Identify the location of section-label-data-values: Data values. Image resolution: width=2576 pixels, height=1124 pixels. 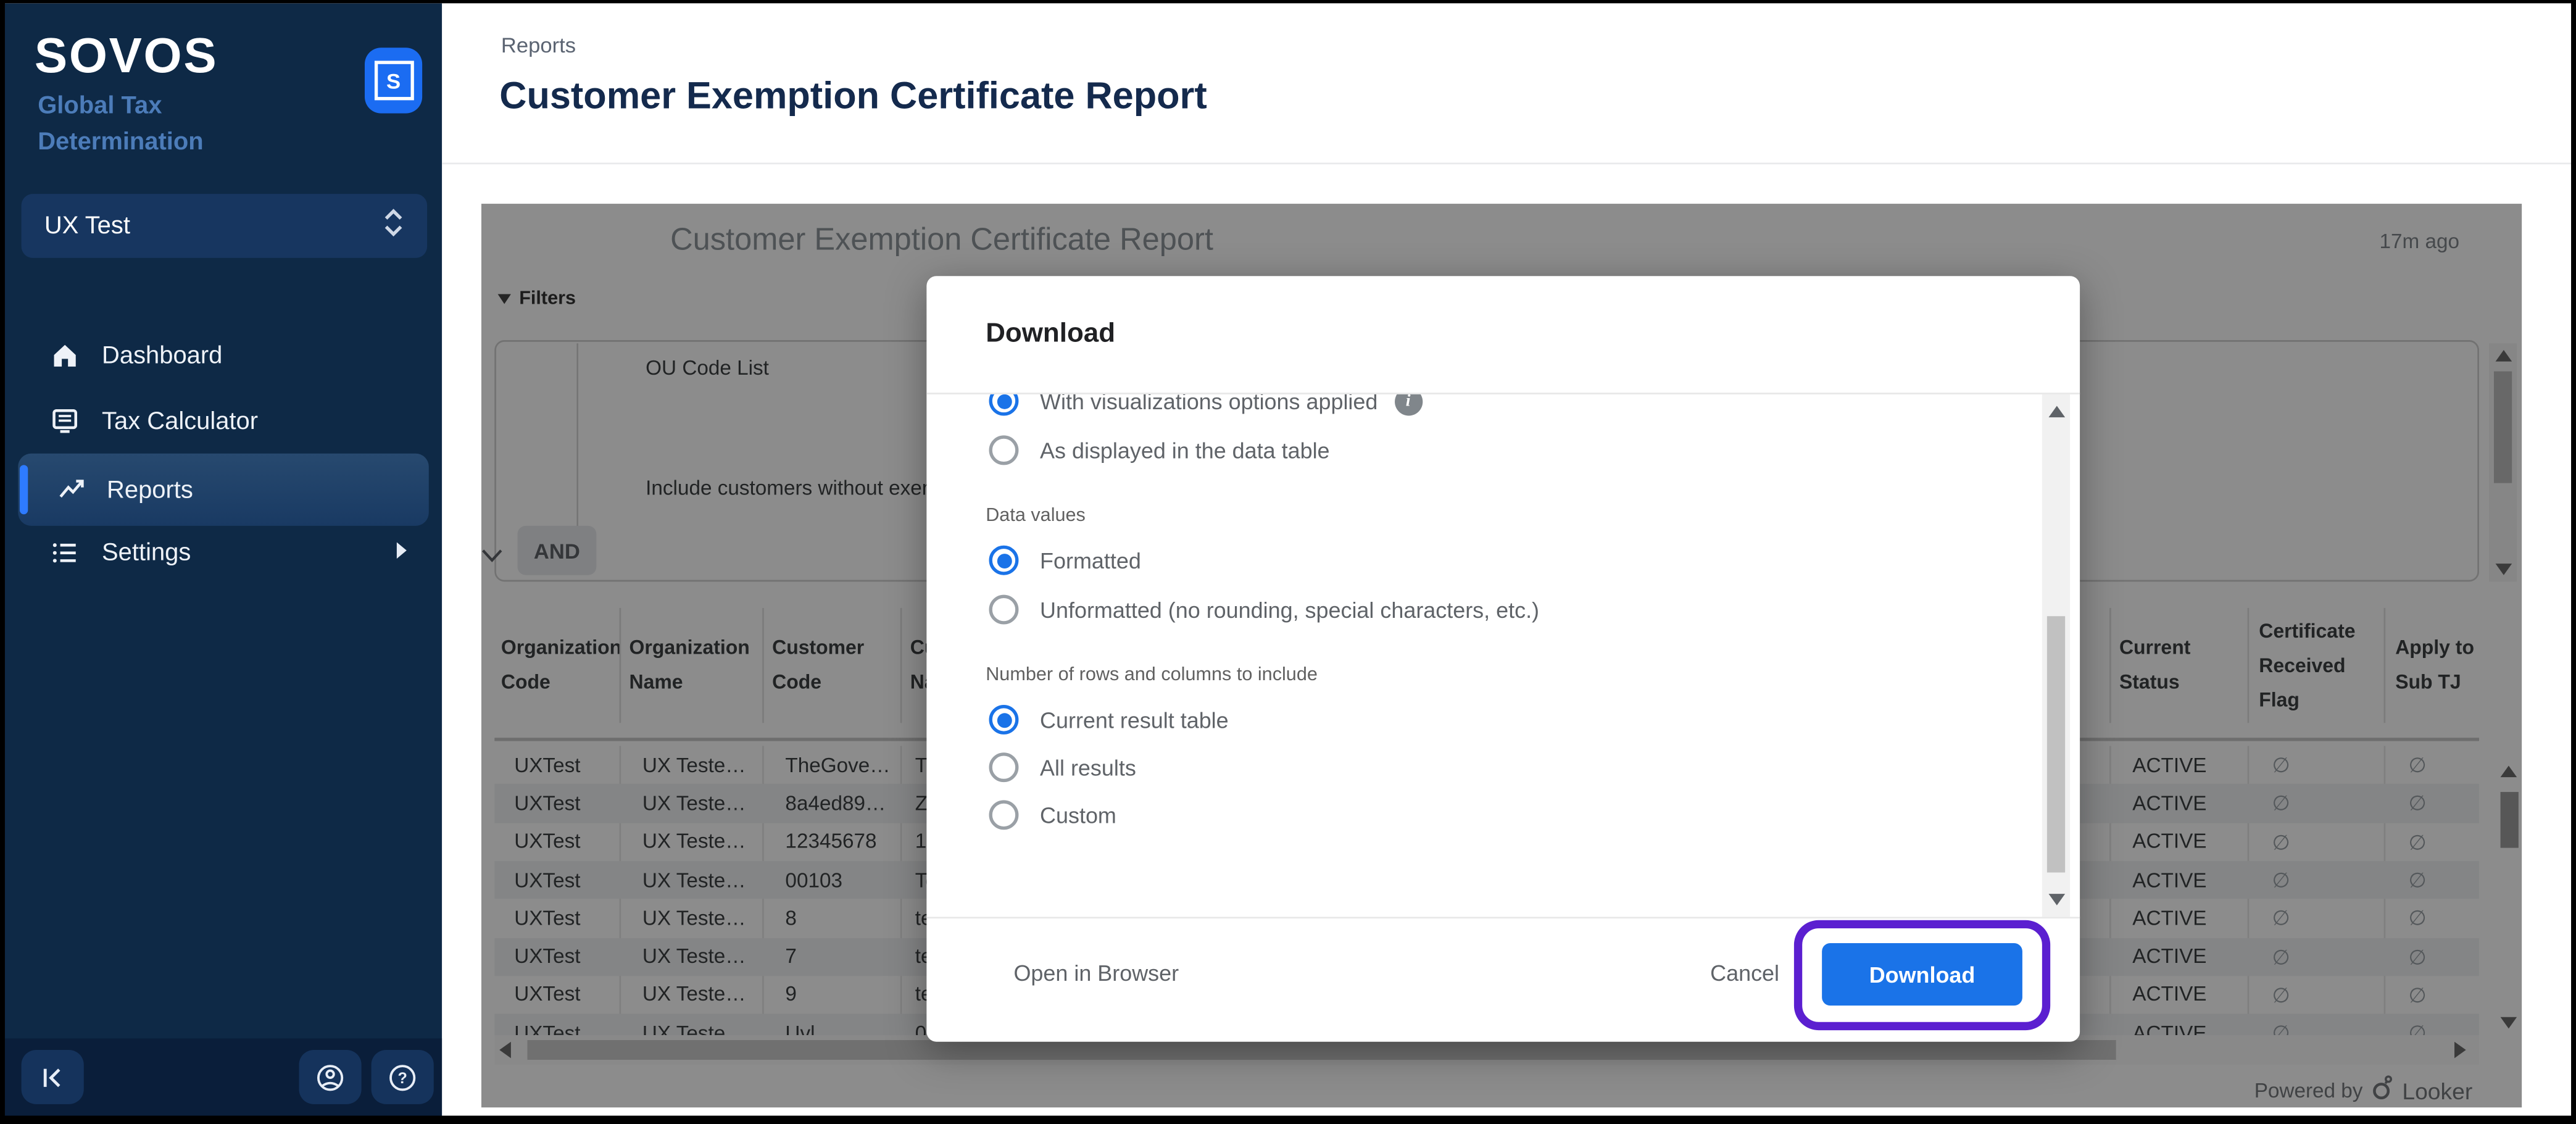
(1036, 516).